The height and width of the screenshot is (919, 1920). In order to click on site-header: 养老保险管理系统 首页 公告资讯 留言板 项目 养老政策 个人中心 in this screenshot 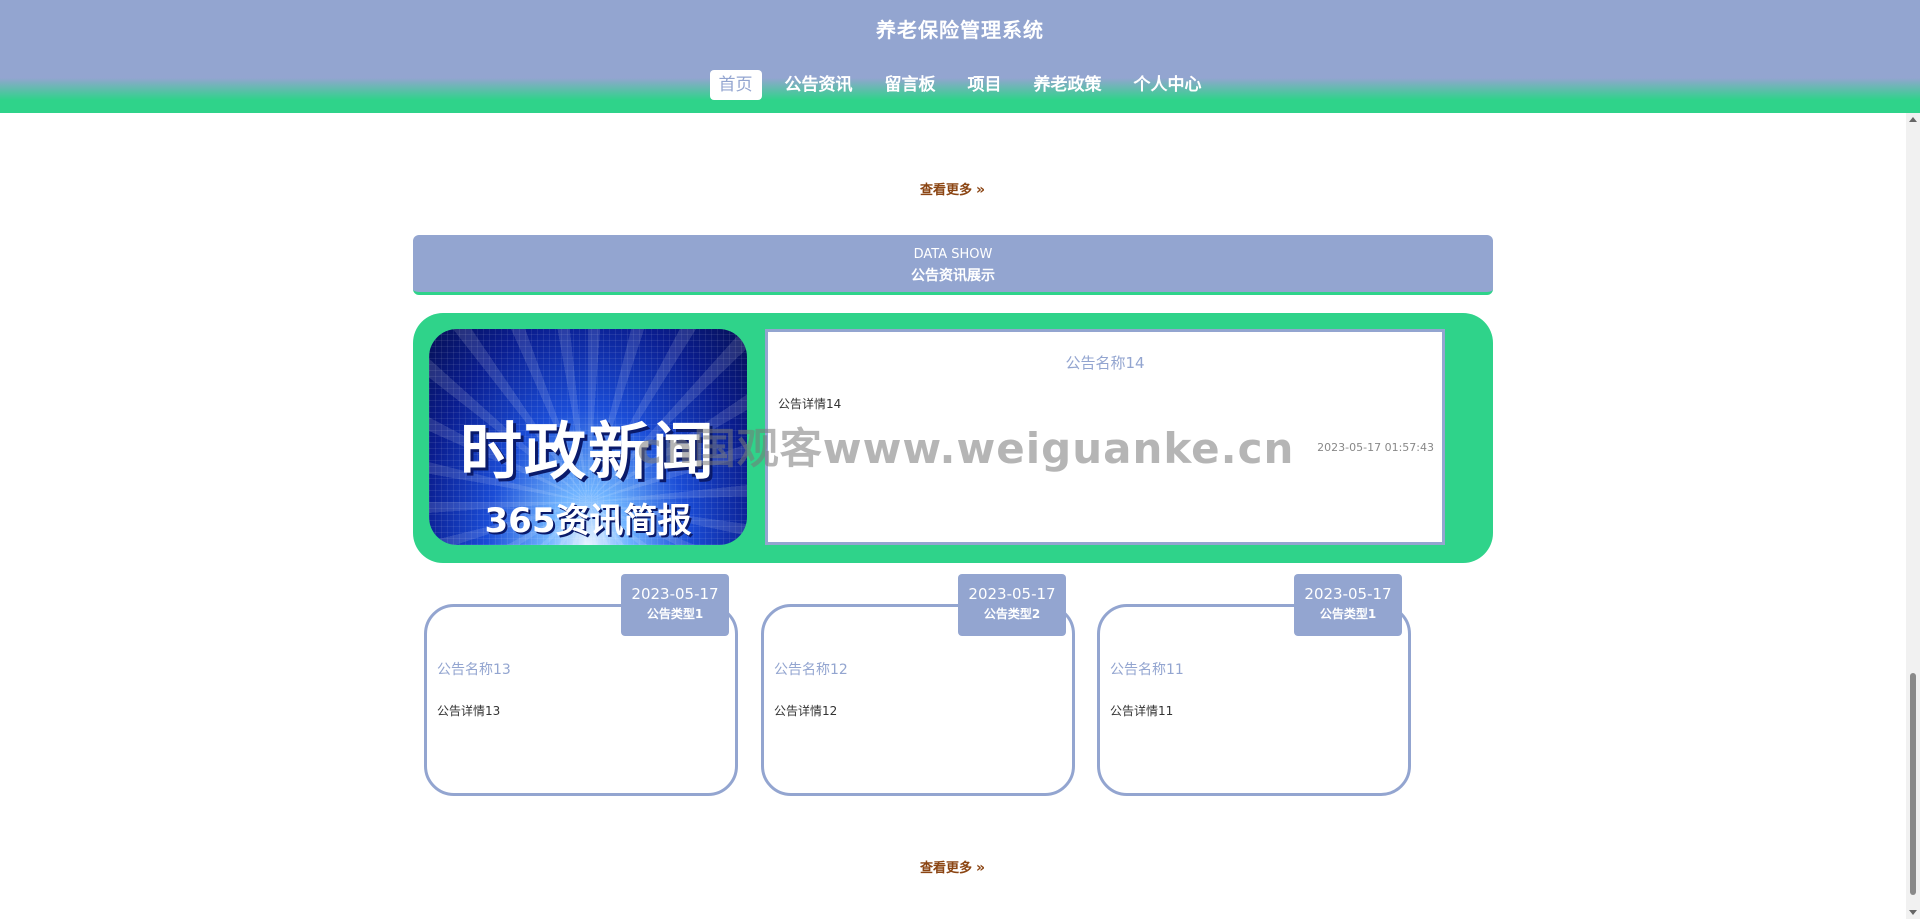, I will do `click(960, 56)`.